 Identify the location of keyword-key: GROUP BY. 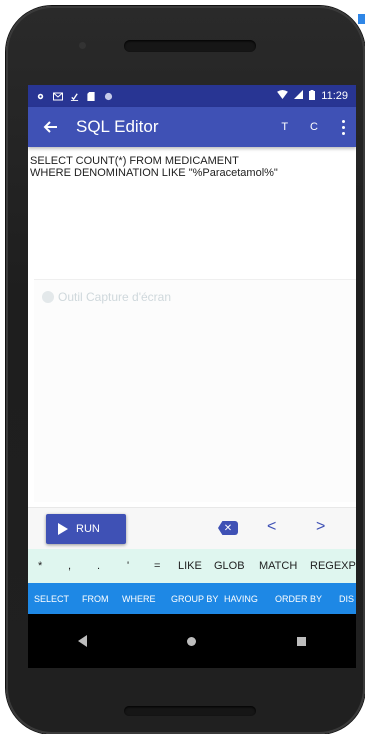
(194, 599).